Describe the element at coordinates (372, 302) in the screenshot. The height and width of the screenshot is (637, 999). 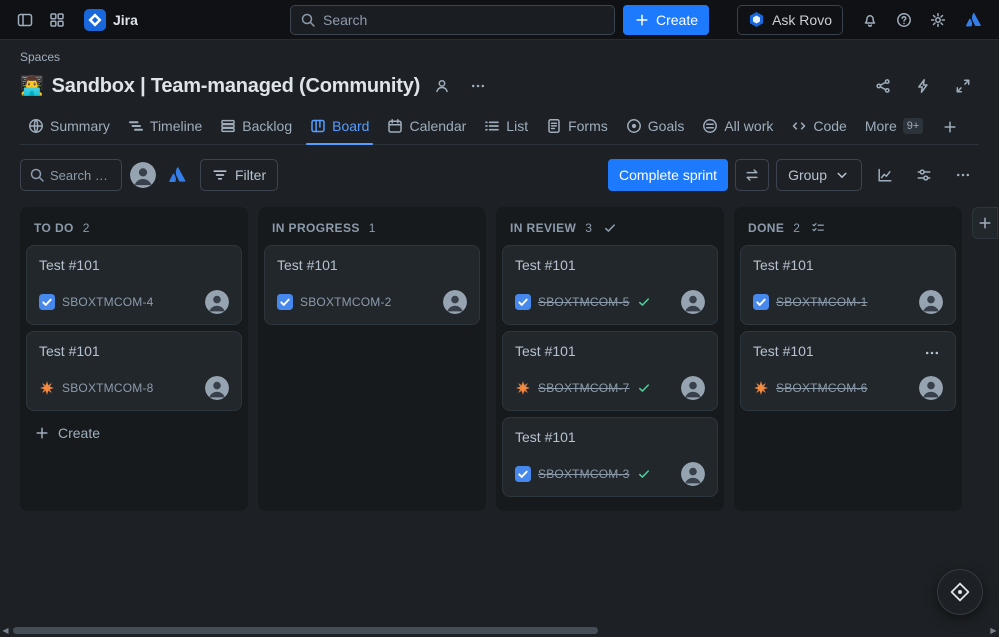
I see `card-meta: SBOXTMCOM-2` at that location.